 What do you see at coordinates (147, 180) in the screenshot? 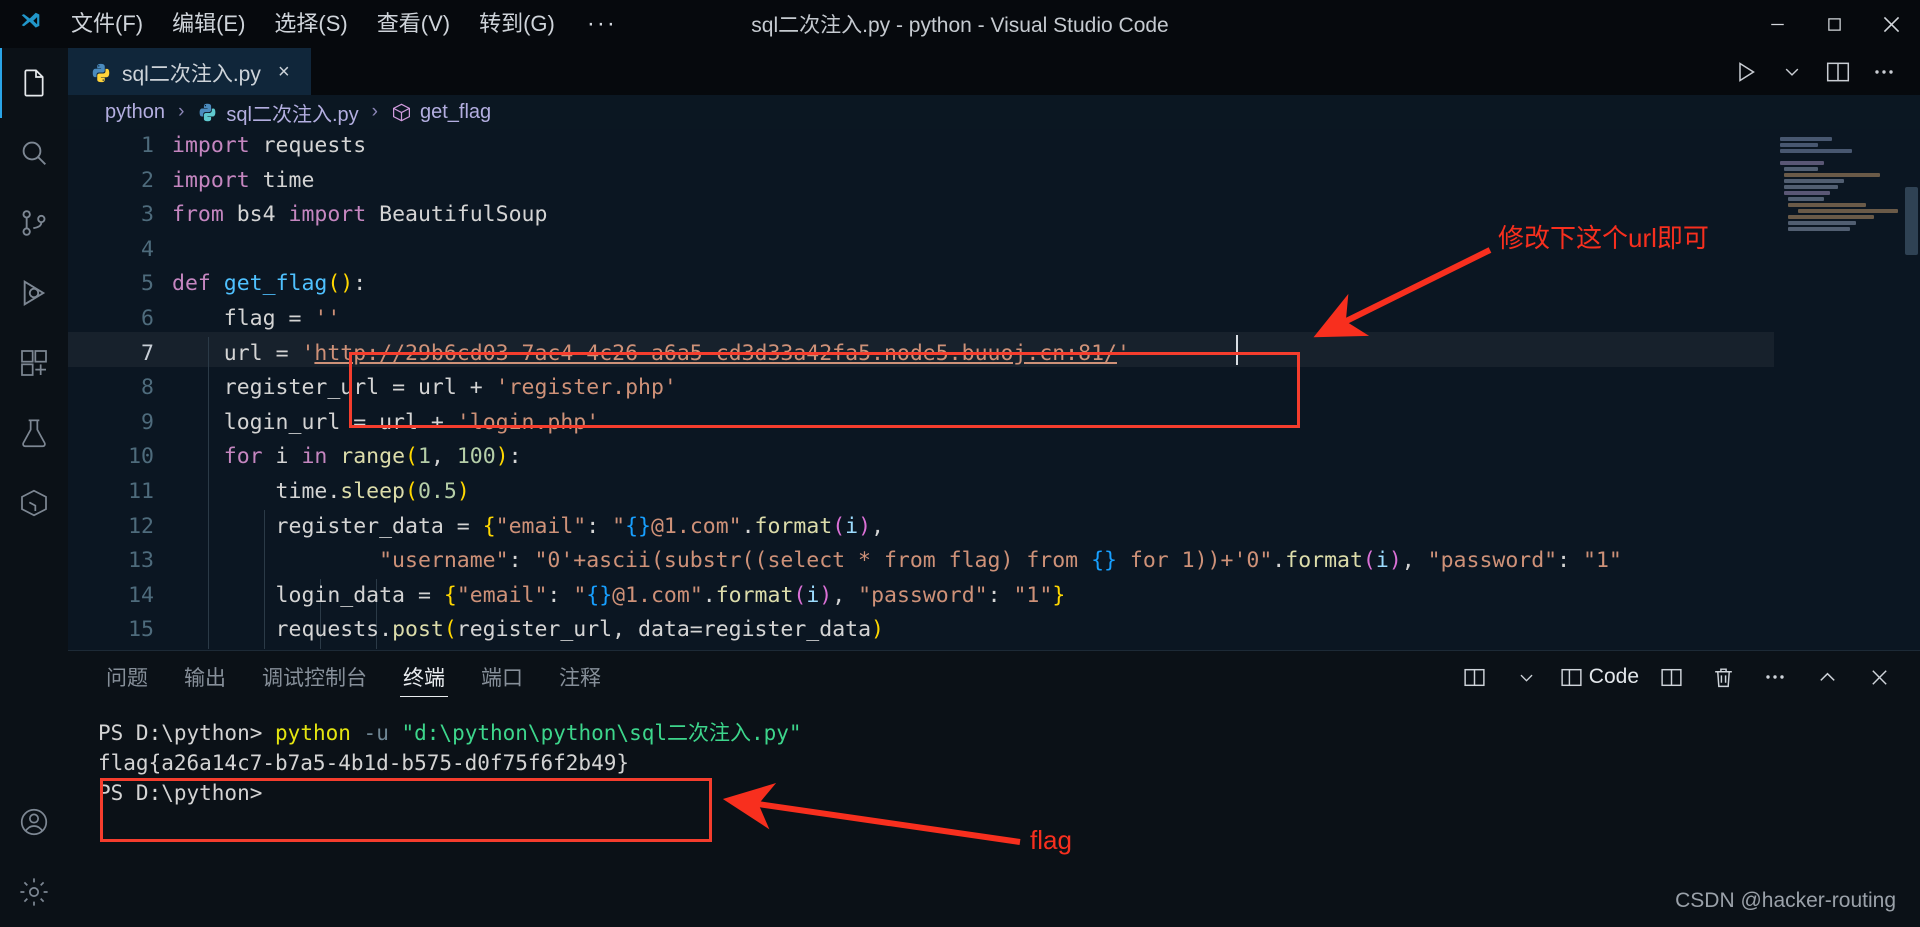
I see `line-number: 2` at bounding box center [147, 180].